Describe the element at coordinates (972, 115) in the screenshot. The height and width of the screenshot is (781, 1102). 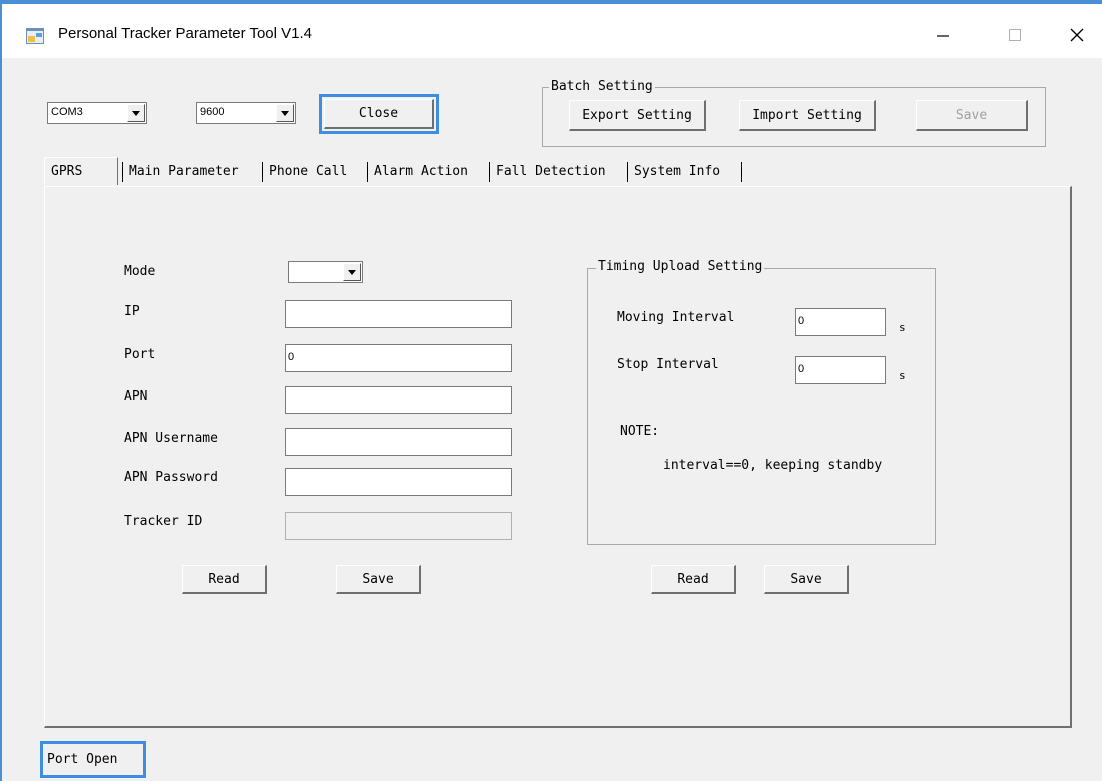
I see `batch-save-button: Save` at that location.